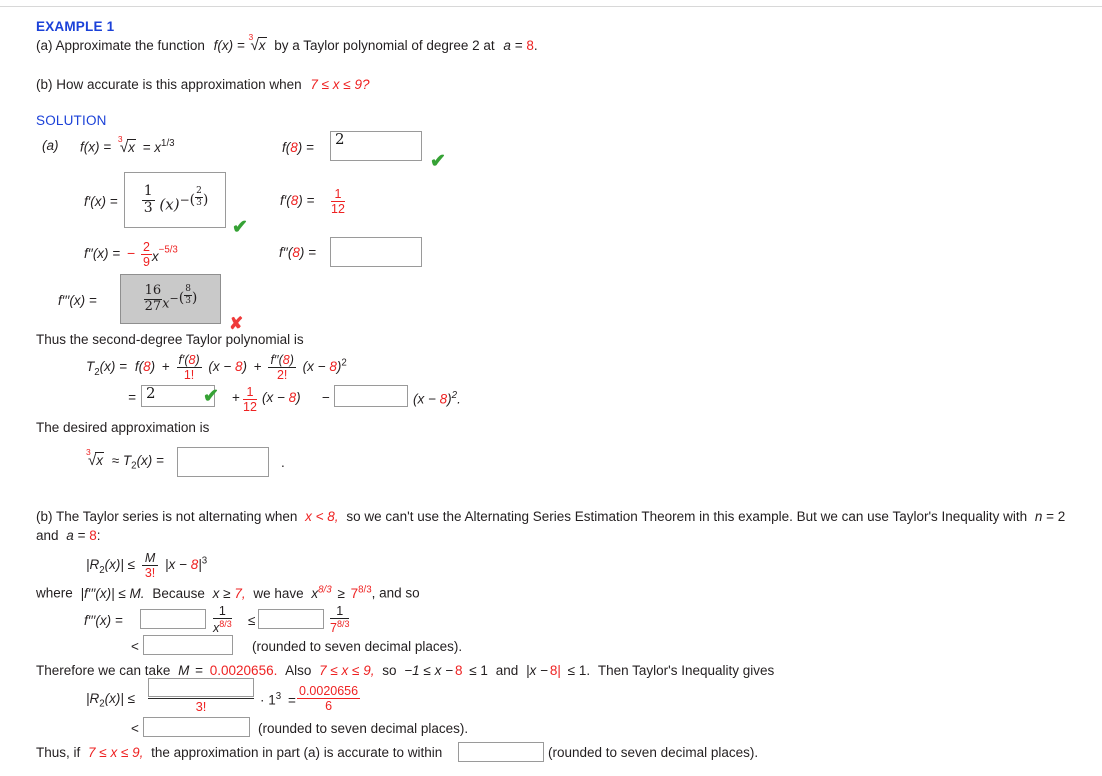  What do you see at coordinates (316, 367) in the screenshot?
I see `xm8b-pre: (x −` at bounding box center [316, 367].